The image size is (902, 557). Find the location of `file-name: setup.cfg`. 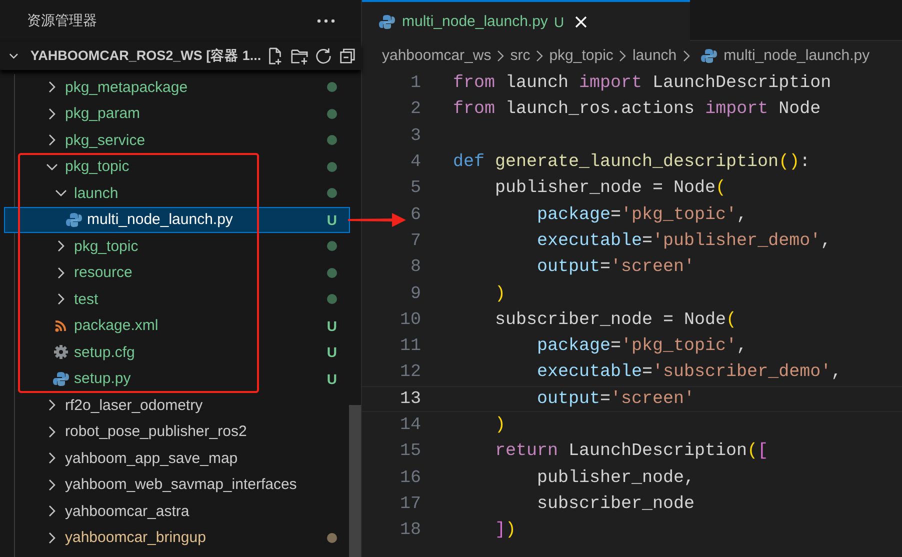

file-name: setup.cfg is located at coordinates (105, 352).